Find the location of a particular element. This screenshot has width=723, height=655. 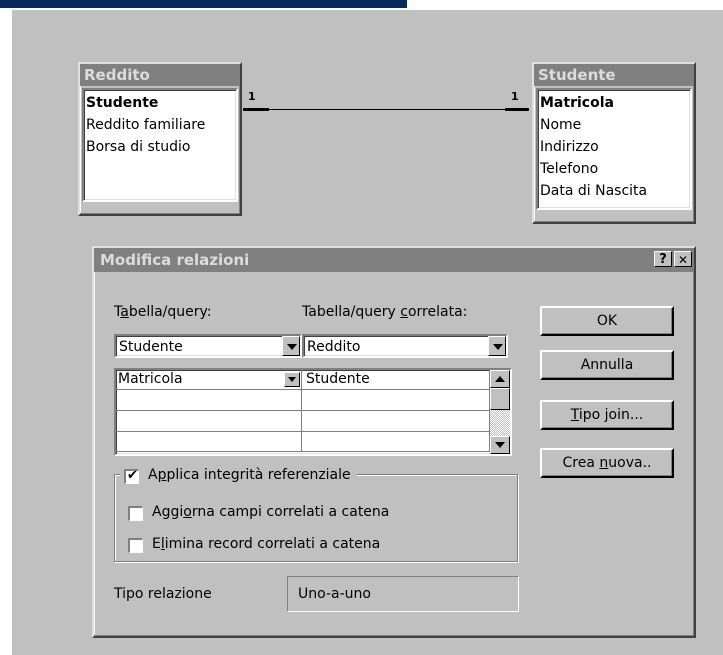

close-icon: ✕ is located at coordinates (683, 260).